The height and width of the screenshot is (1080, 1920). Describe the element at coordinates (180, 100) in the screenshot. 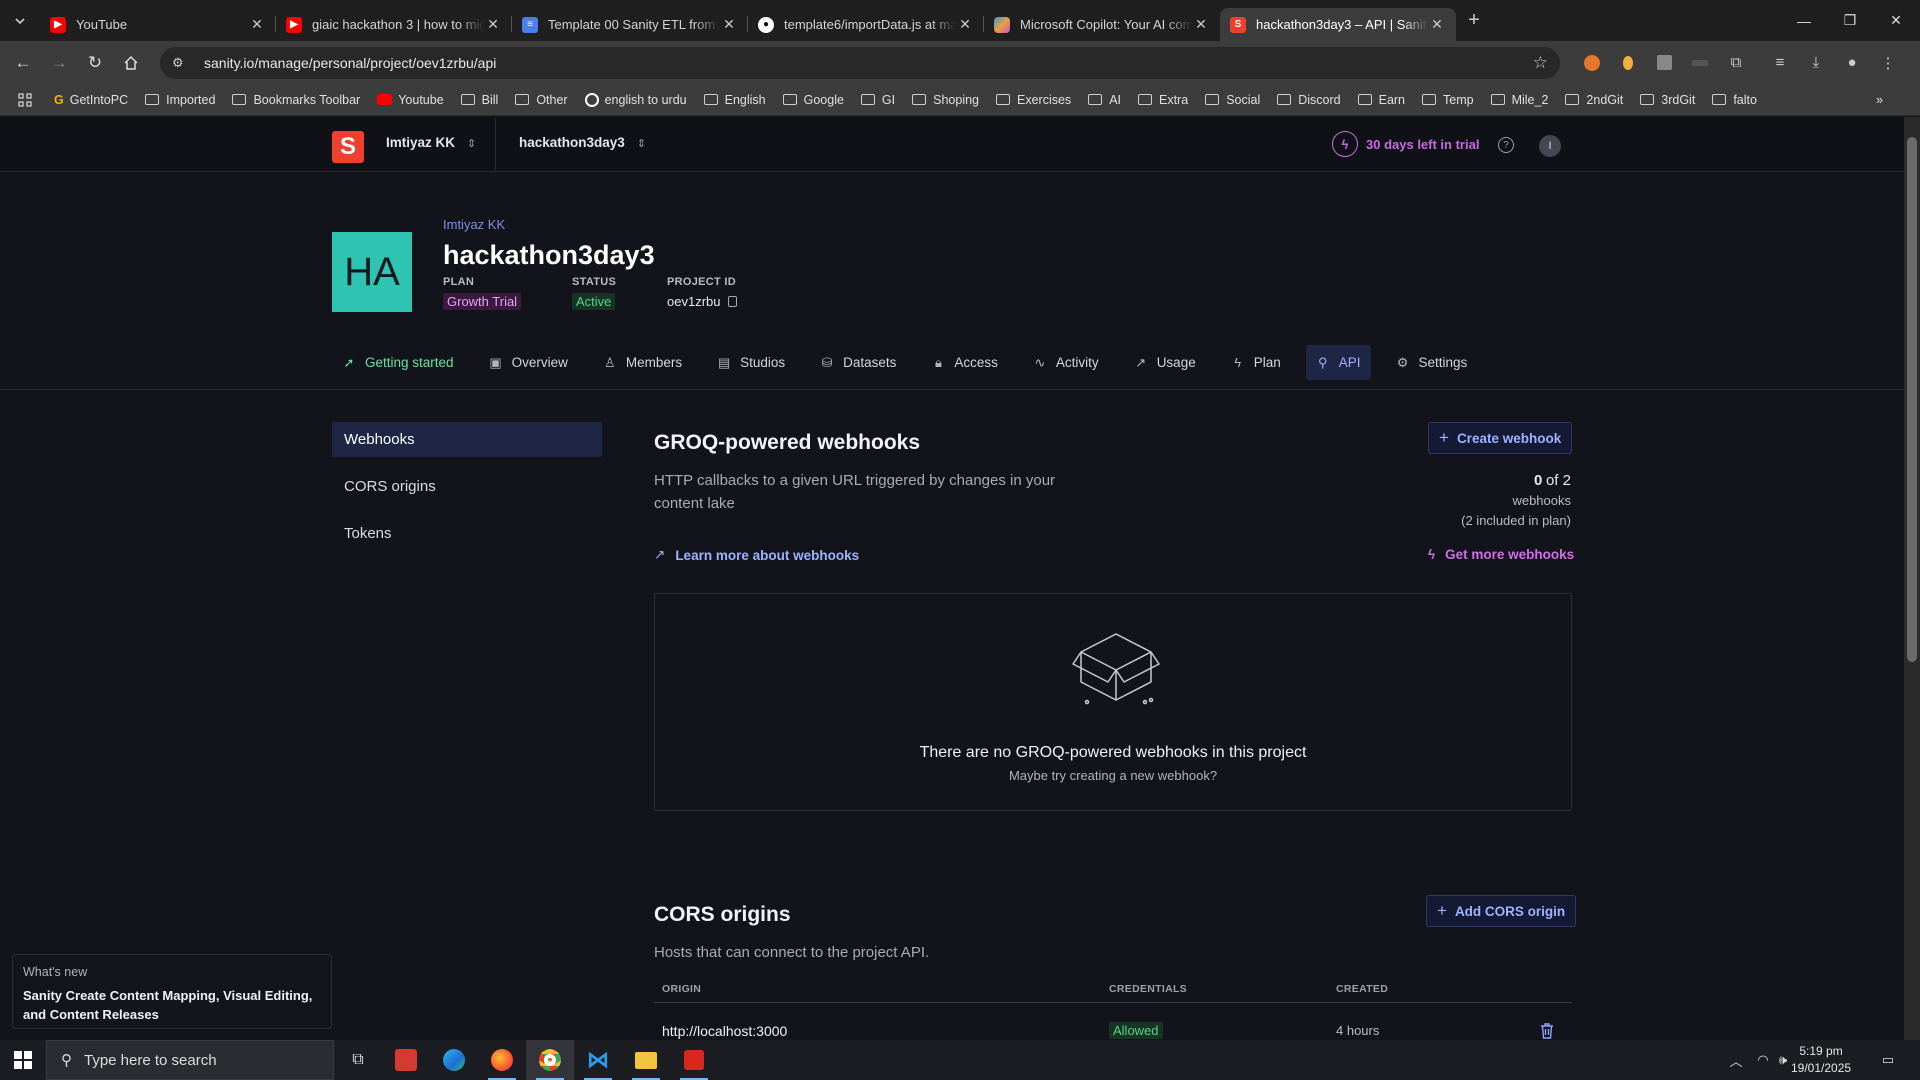

I see `bookmark-item: Imported` at that location.